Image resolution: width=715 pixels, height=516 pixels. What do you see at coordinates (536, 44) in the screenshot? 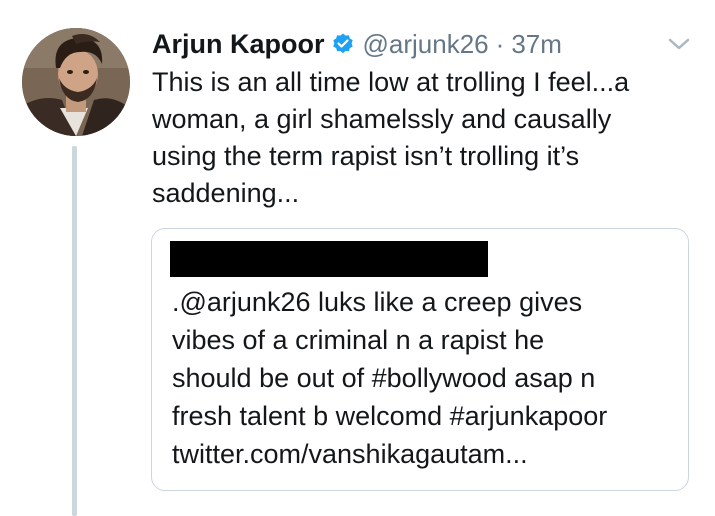
I see `tweet-timestamp: 37m` at bounding box center [536, 44].